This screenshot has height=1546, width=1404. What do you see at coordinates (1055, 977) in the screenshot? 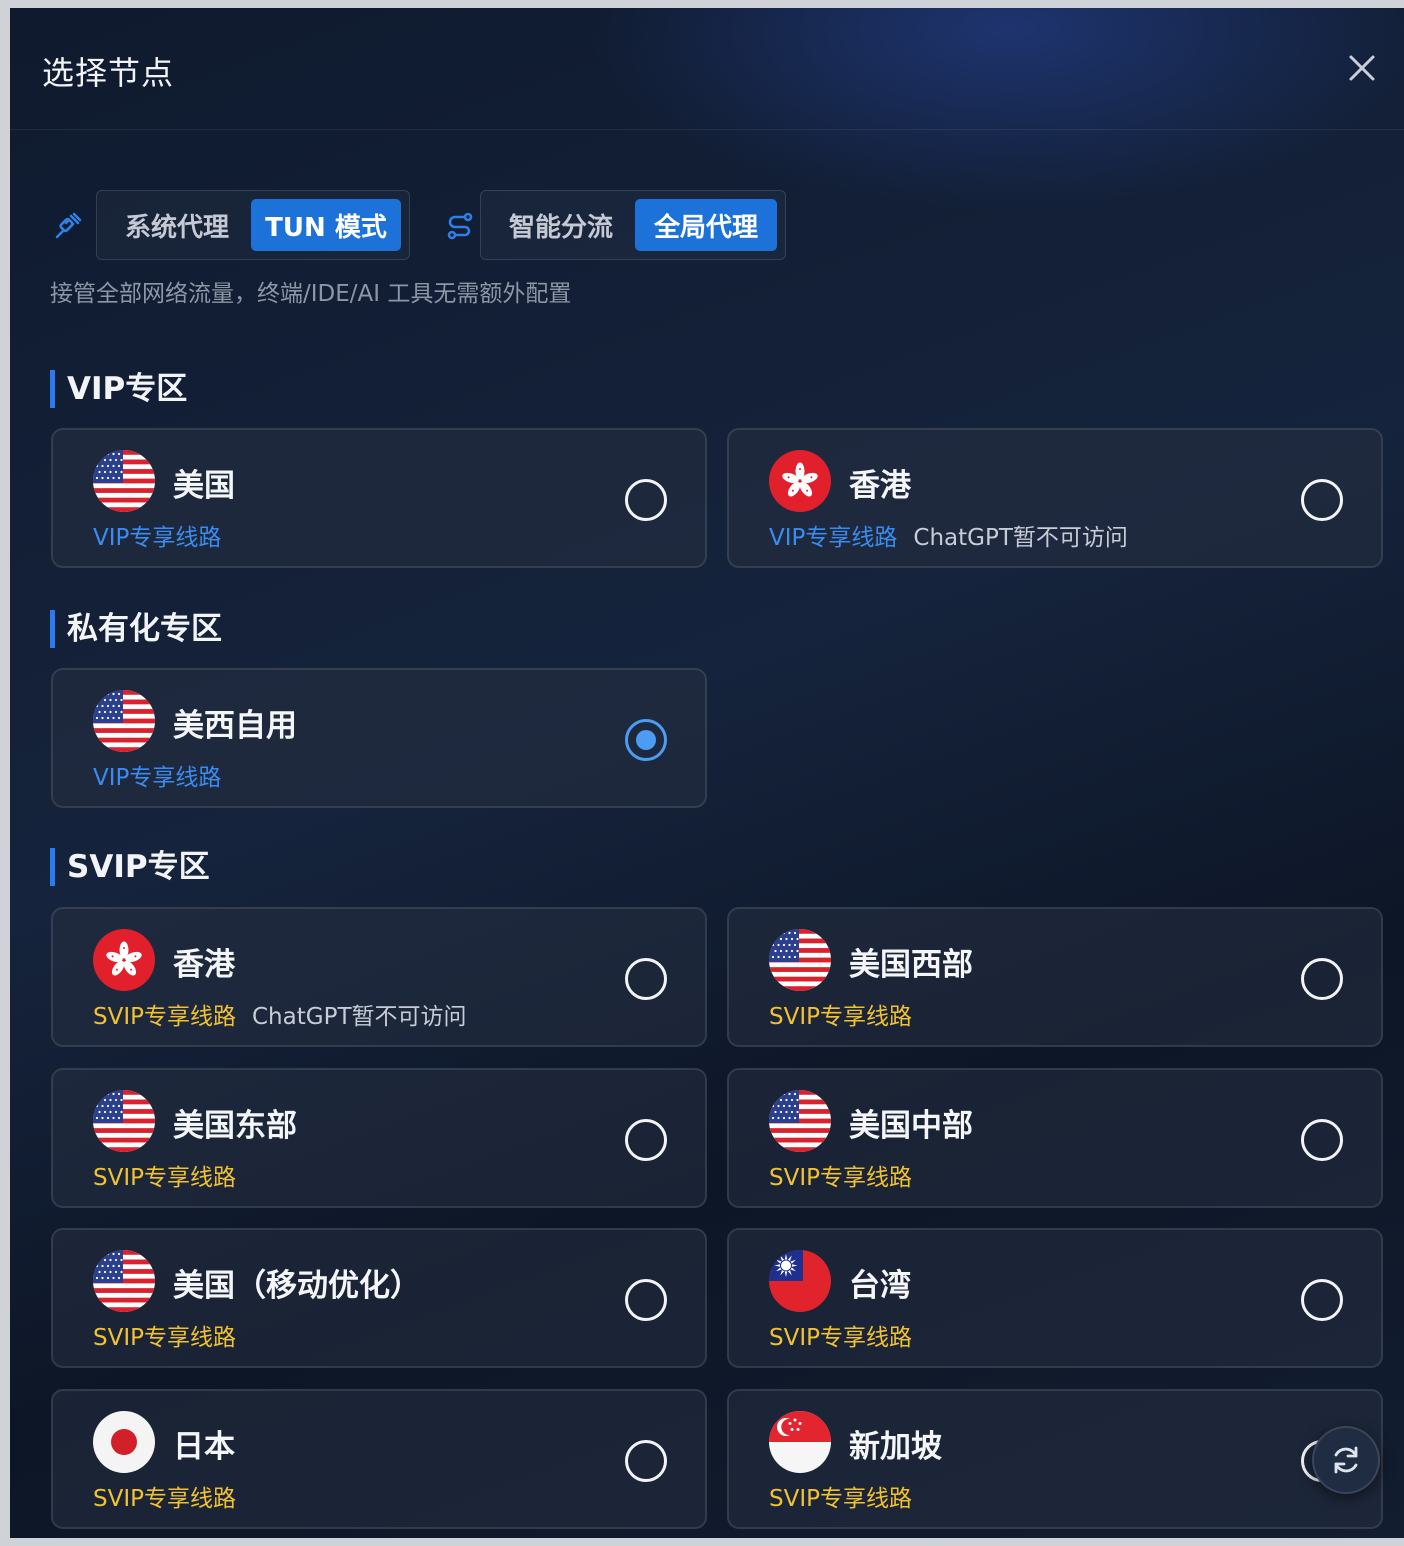
I see `node-card-svip-us-west: 美国西部 SVIP专享线路` at bounding box center [1055, 977].